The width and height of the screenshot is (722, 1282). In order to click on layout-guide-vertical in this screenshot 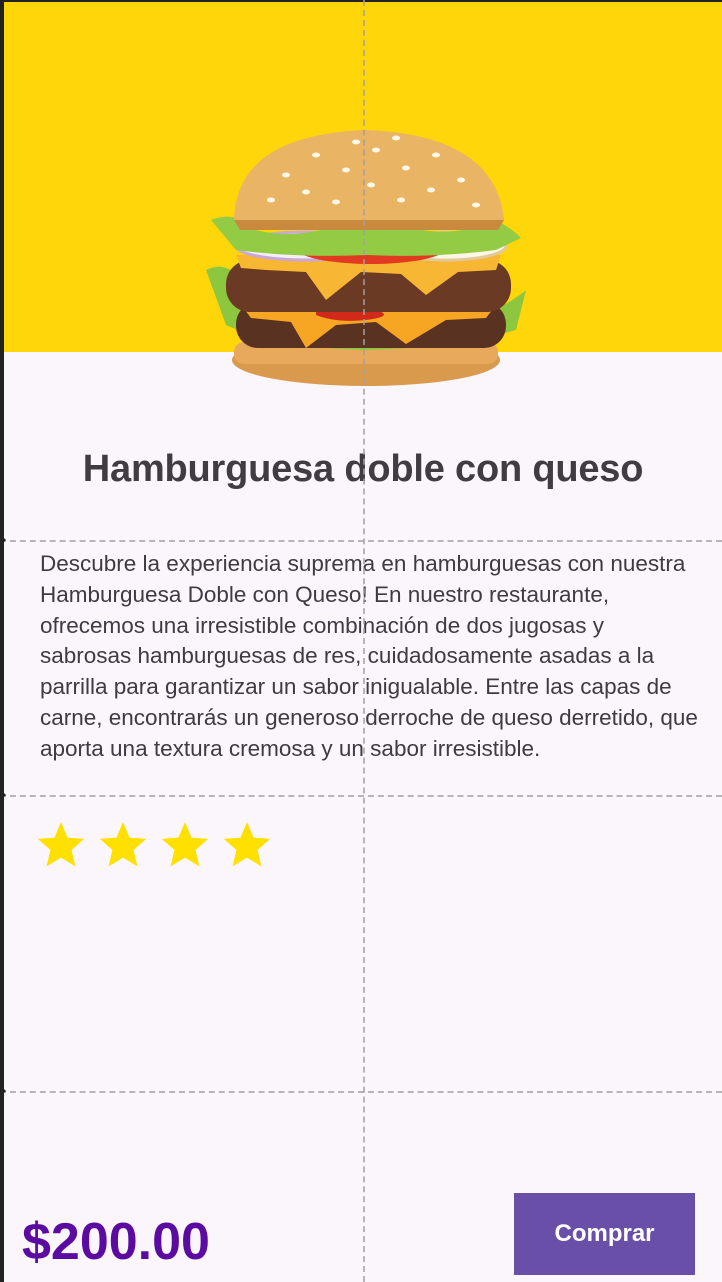, I will do `click(364, 641)`.